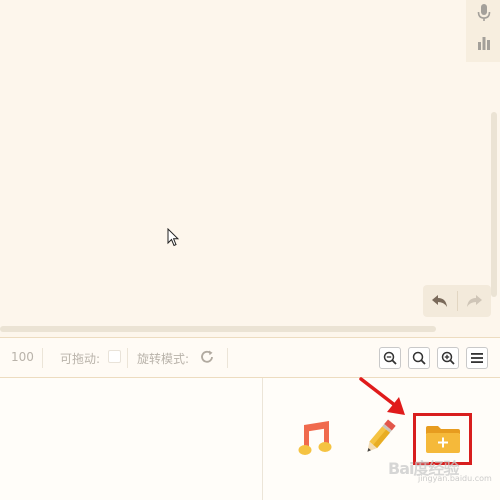  Describe the element at coordinates (80, 359) in the screenshot. I see `draggable-label: 可拖动:` at that location.